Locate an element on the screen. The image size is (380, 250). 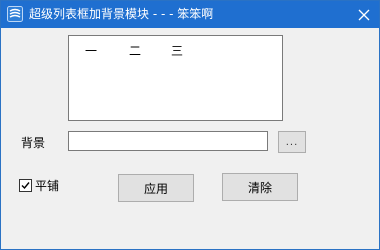
close-icon is located at coordinates (364, 14).